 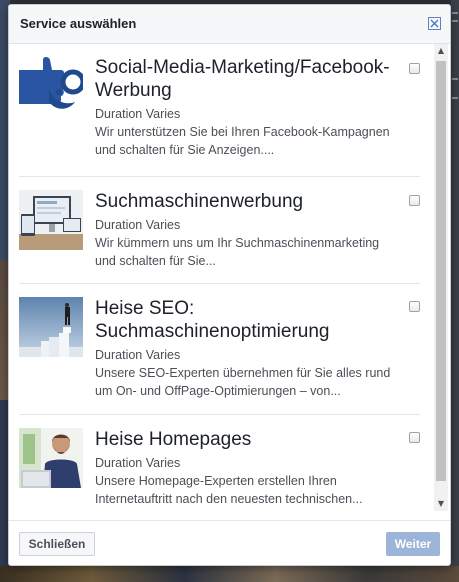 I want to click on scrollbar: ▲ ▼, so click(x=441, y=277).